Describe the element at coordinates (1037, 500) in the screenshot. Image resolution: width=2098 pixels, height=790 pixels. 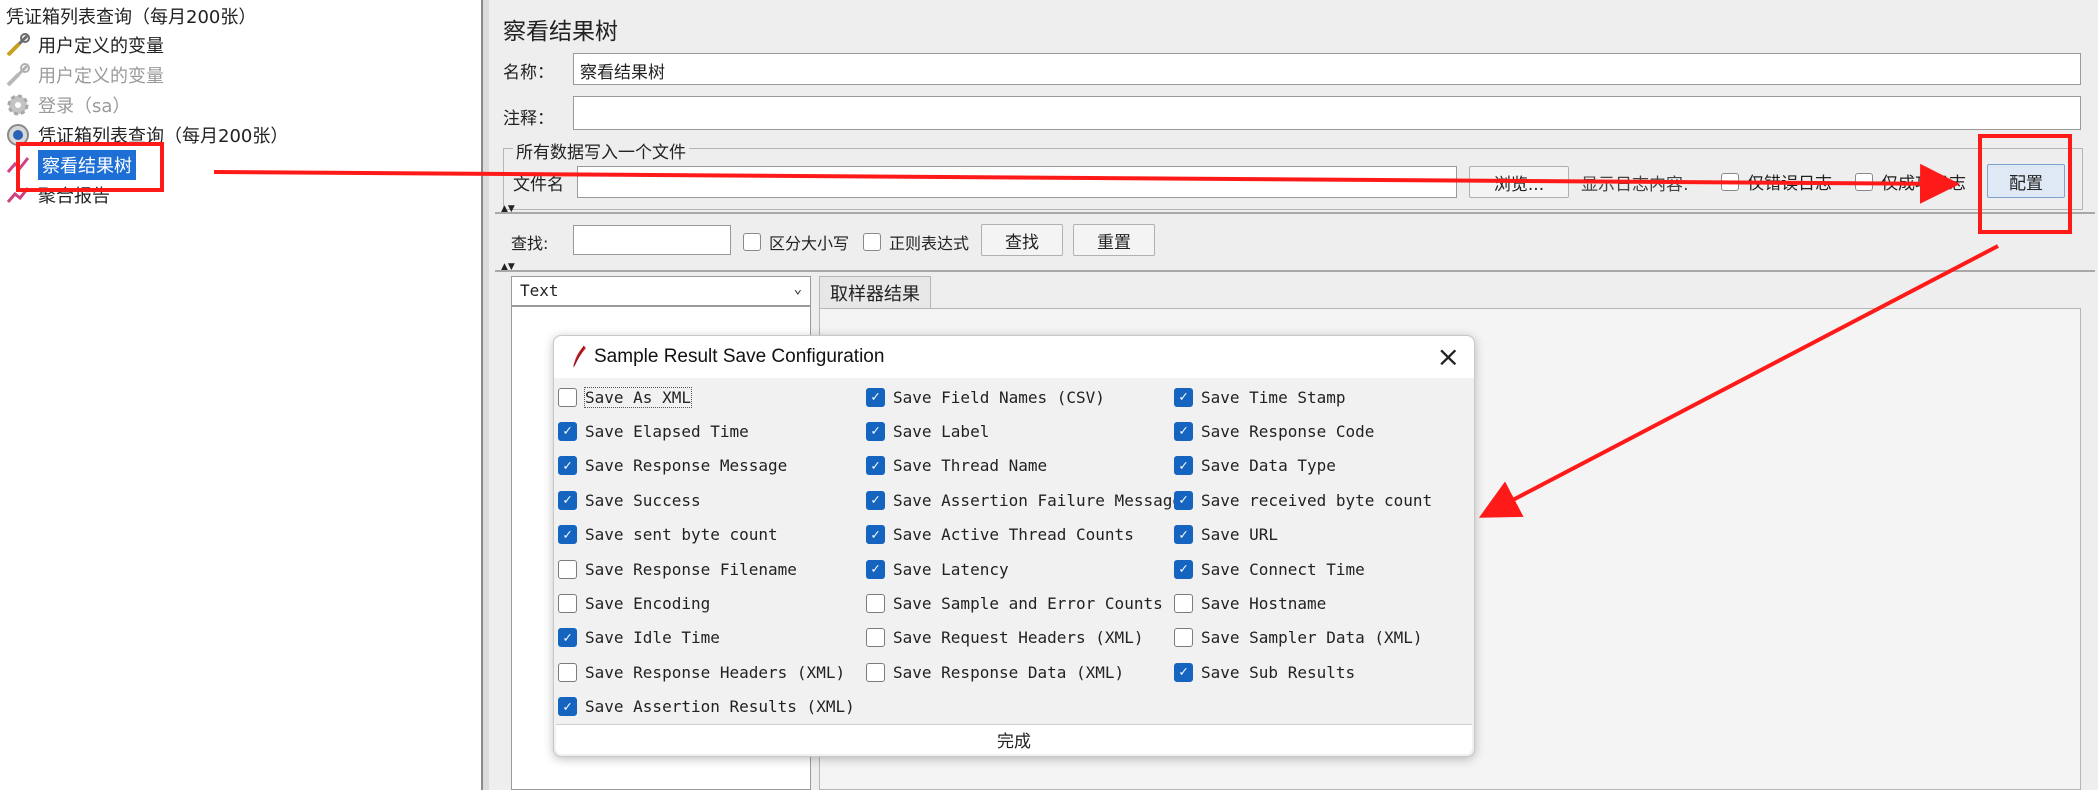
I see `save-option-label: Save Assertion Failure Message` at that location.